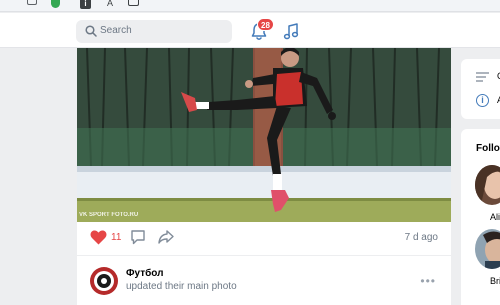 The image size is (500, 305). What do you see at coordinates (482, 100) in the screenshot?
I see `info-circle-icon: i` at bounding box center [482, 100].